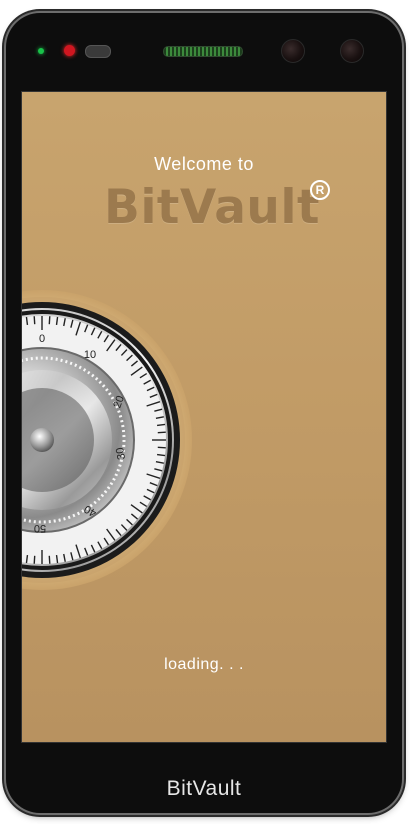 Image resolution: width=410 pixels, height=824 pixels. I want to click on front-camera-icon, so click(293, 51).